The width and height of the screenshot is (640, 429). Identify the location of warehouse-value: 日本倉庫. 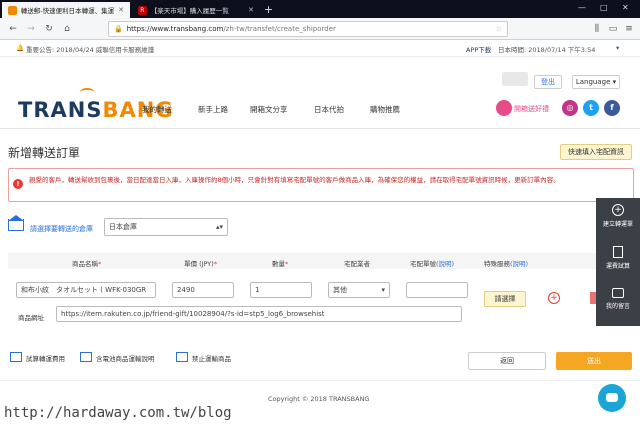
(123, 227).